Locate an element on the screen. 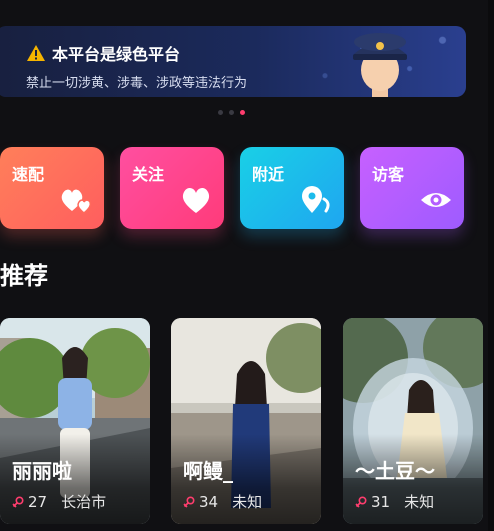 The image size is (494, 531). profile-age: 31 is located at coordinates (381, 501).